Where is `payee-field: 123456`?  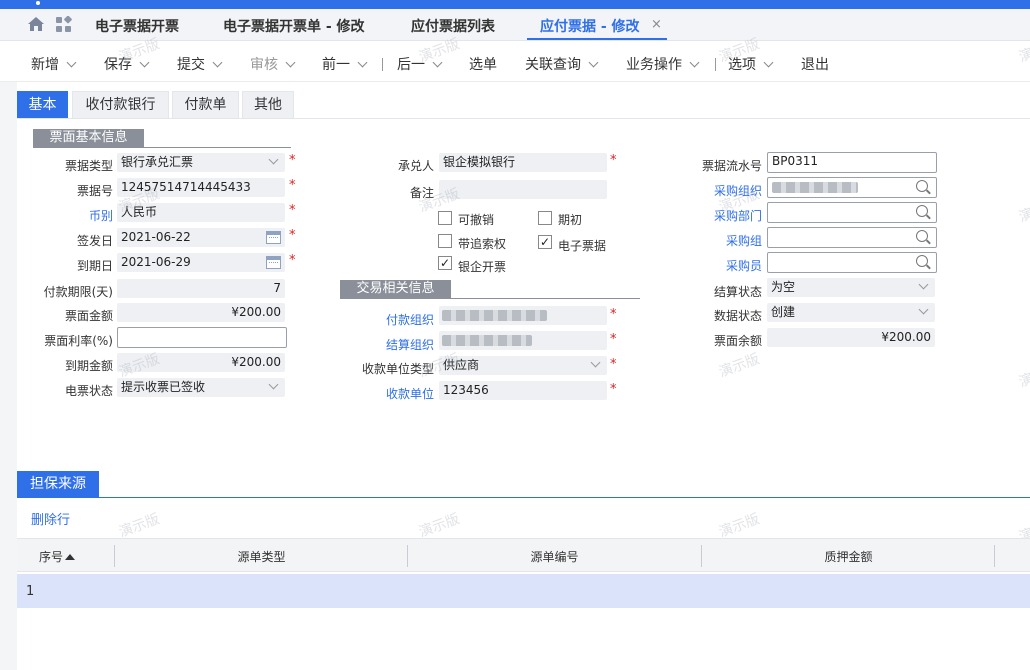 payee-field: 123456 is located at coordinates (523, 390).